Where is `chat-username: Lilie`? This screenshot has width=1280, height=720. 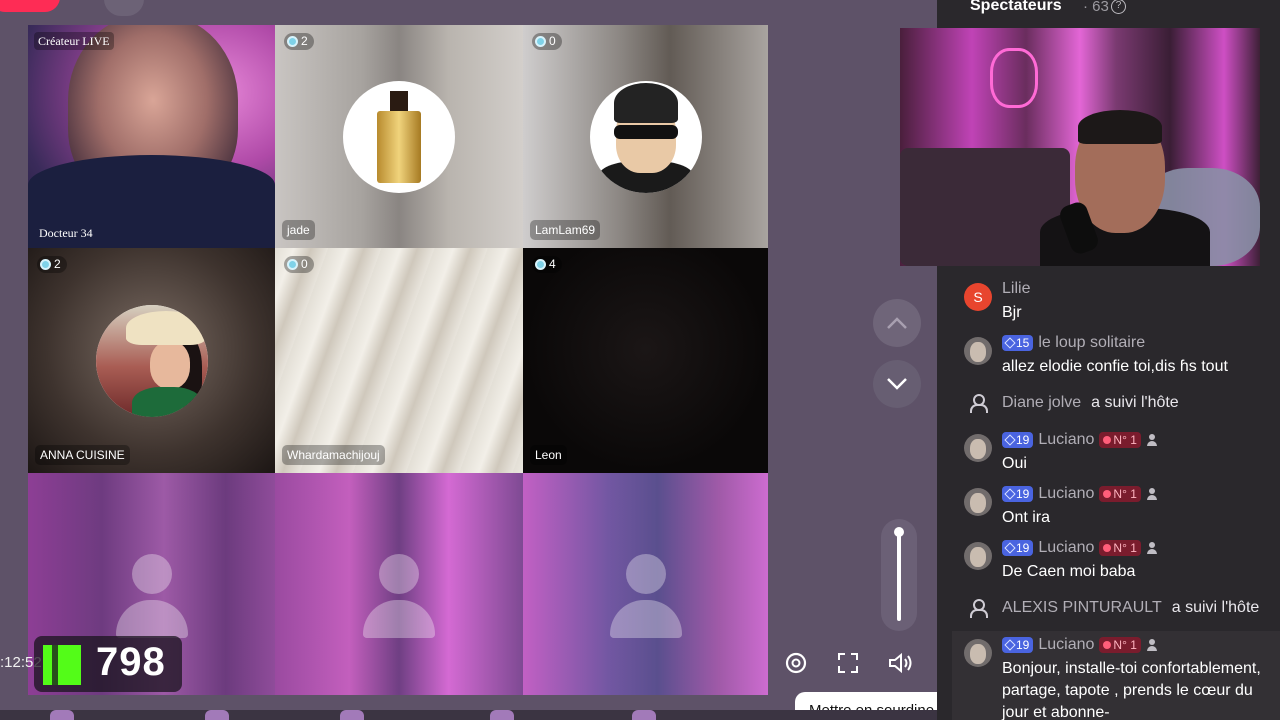 chat-username: Lilie is located at coordinates (1016, 289).